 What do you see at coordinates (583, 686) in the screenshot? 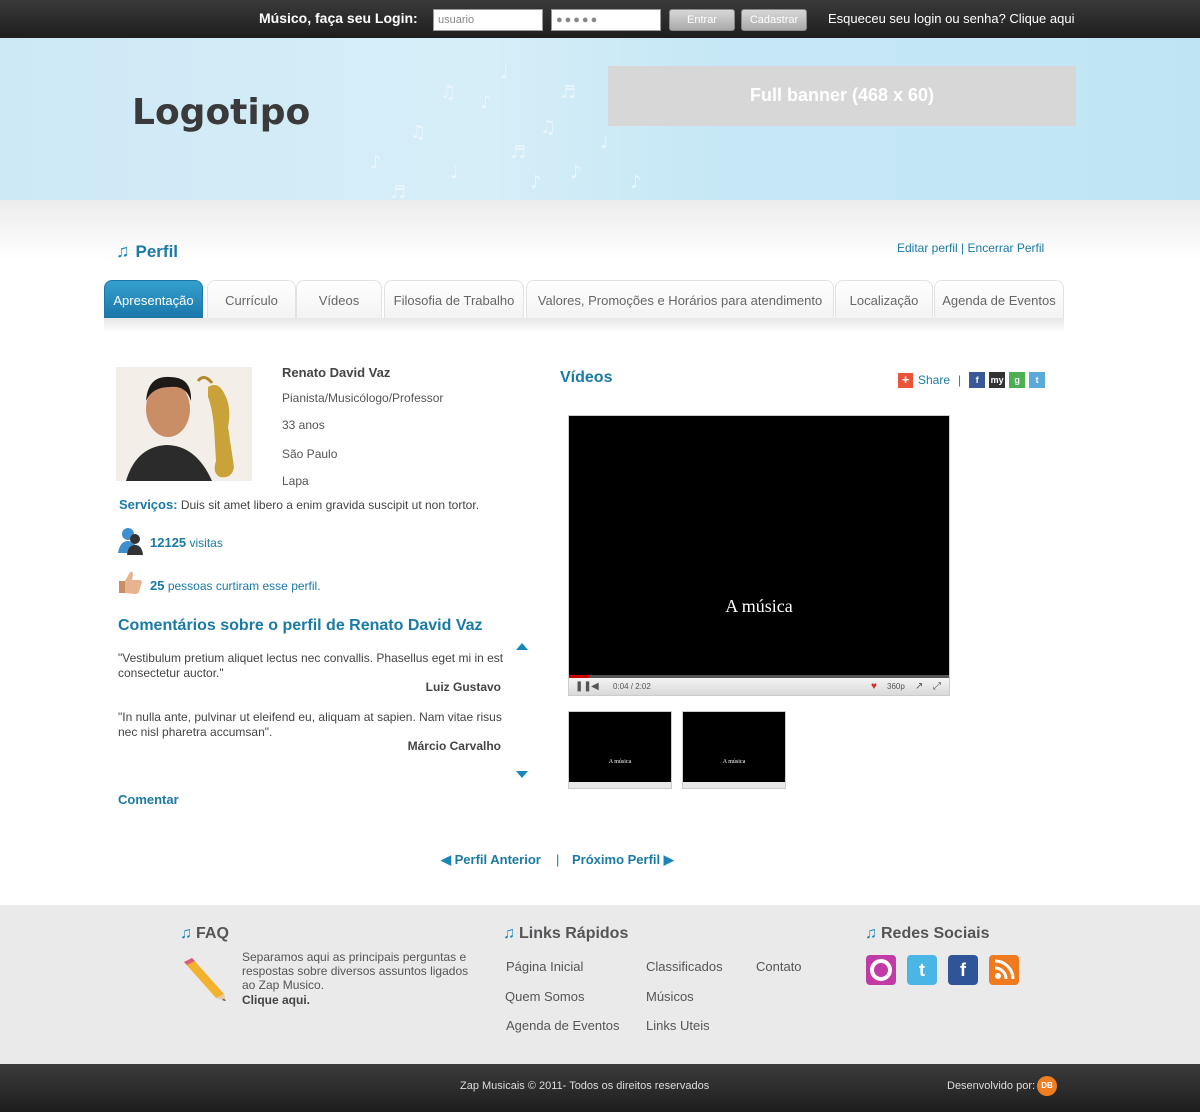
I see `pause-icon: ❚❚` at bounding box center [583, 686].